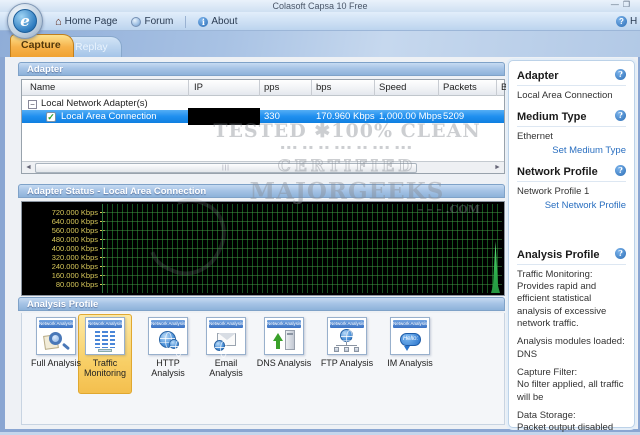 The height and width of the screenshot is (435, 640). I want to click on traffic-grid-icon, so click(105, 339).